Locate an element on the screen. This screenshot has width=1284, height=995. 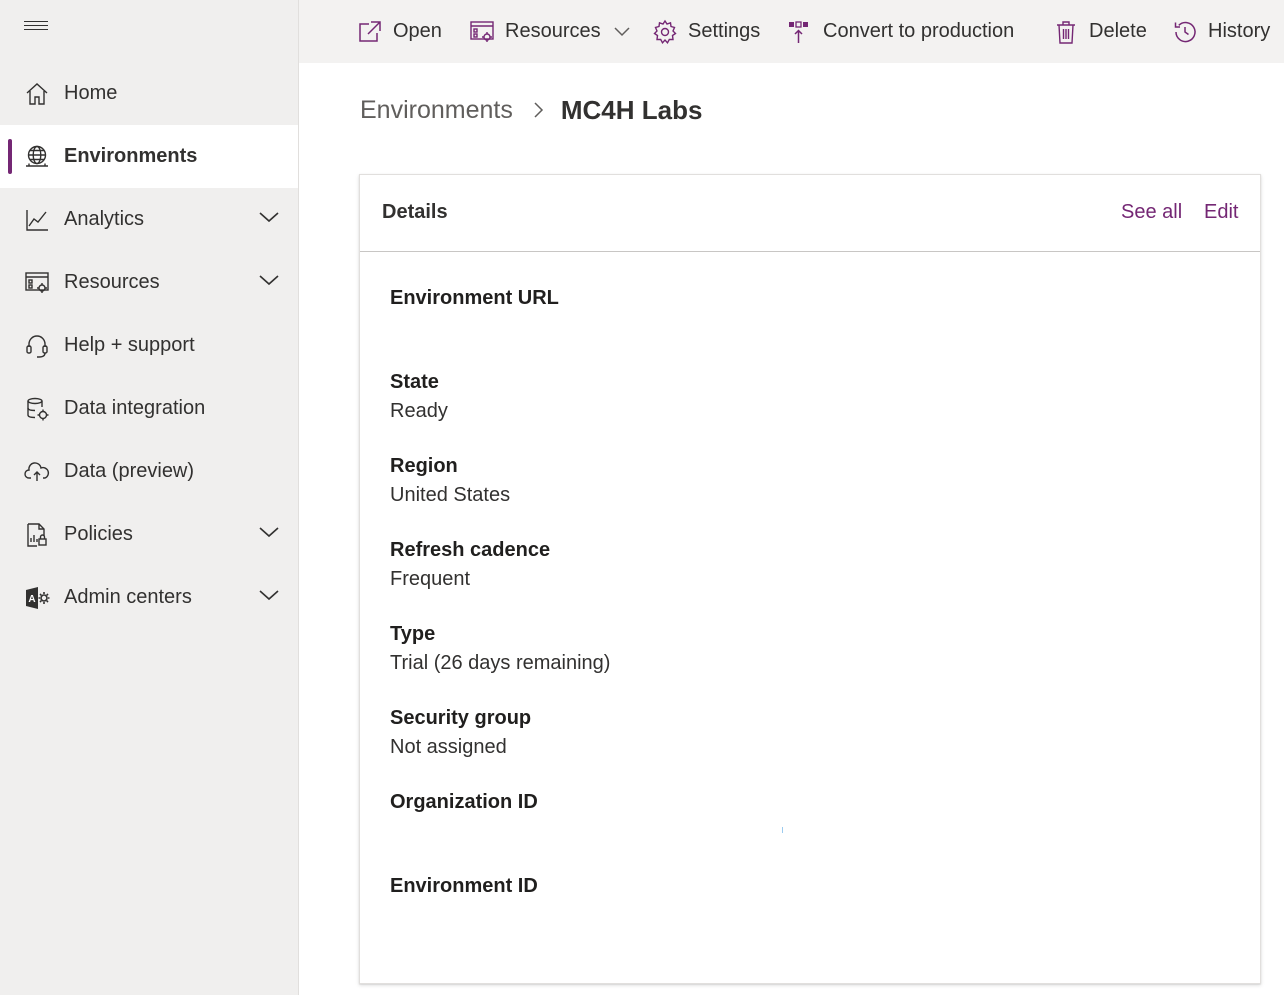
sidebar-item-resources: Resources is located at coordinates (149, 282).